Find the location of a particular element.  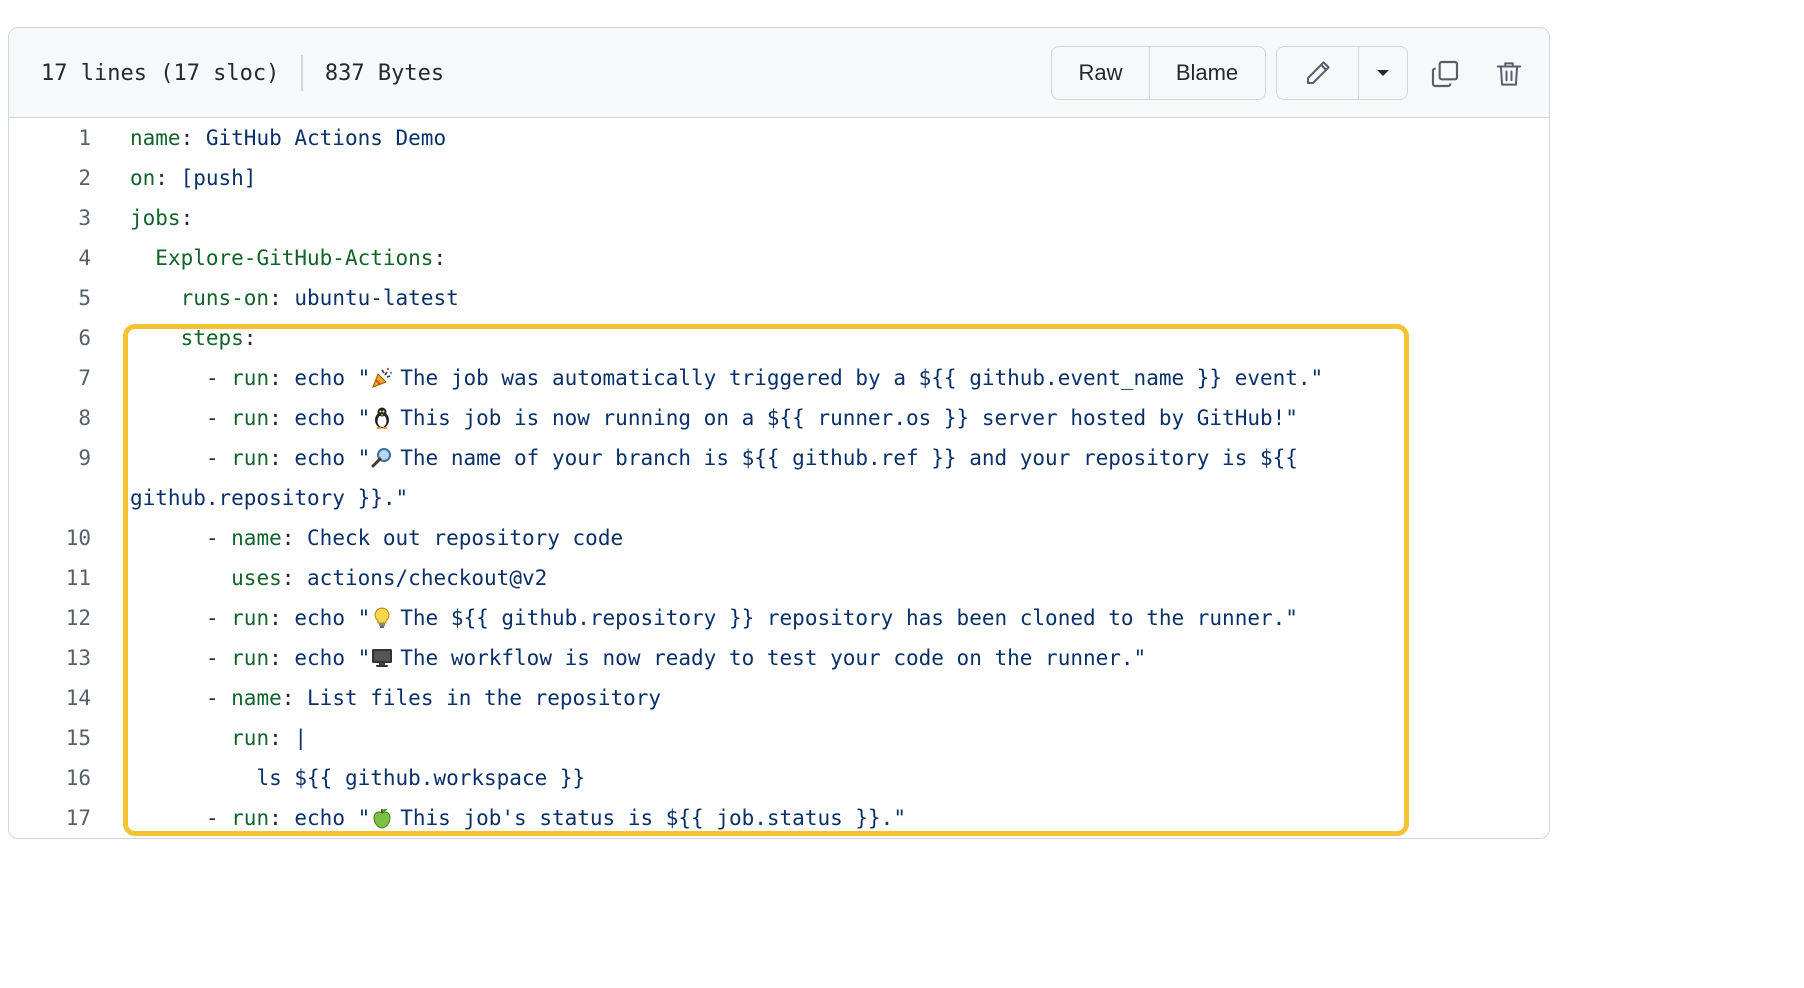

line-number: 12 is located at coordinates (50, 618).